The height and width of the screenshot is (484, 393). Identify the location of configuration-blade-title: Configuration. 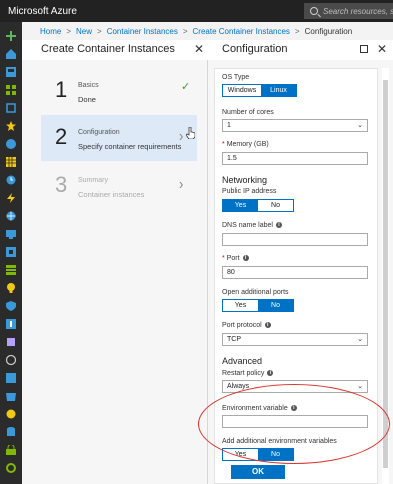
(255, 49).